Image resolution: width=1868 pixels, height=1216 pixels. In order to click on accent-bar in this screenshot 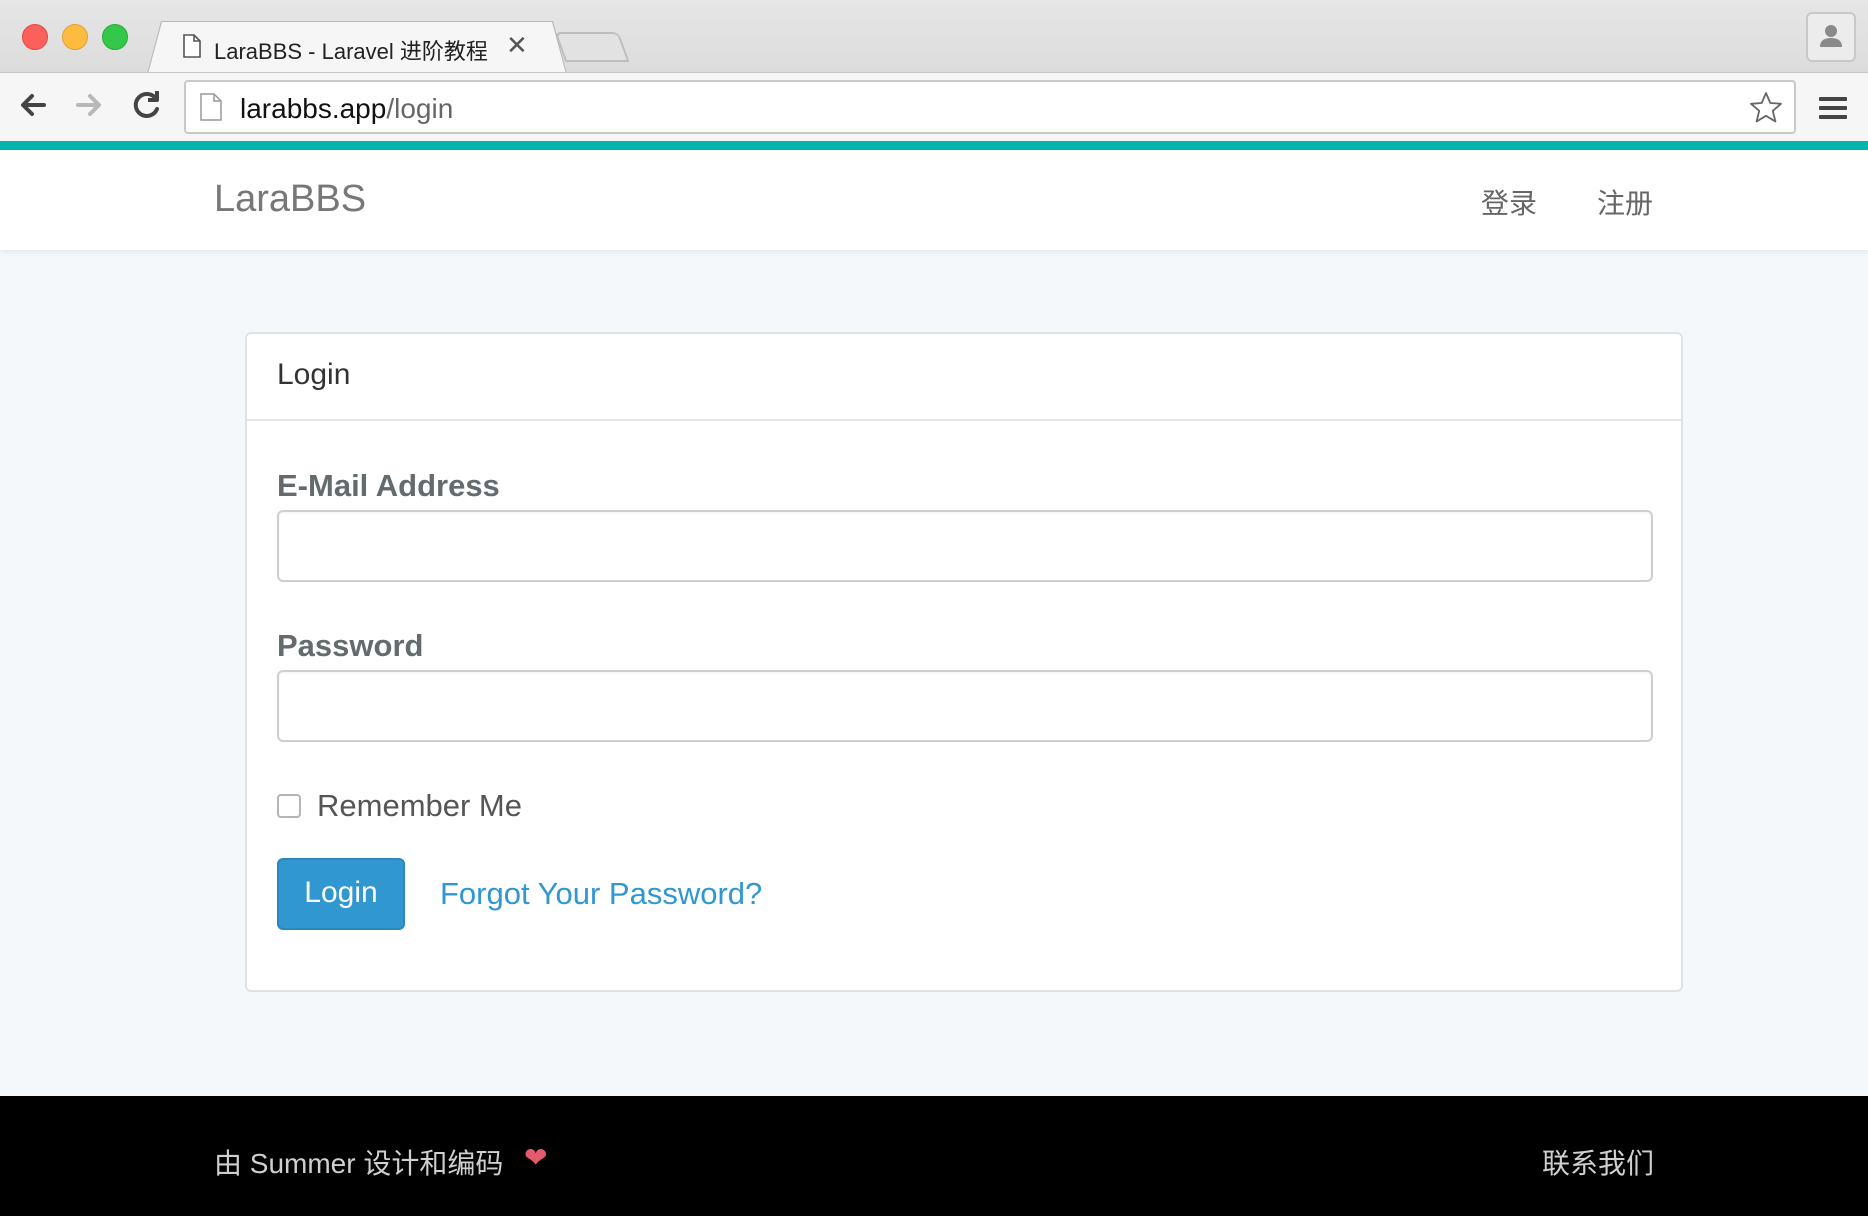, I will do `click(934, 145)`.